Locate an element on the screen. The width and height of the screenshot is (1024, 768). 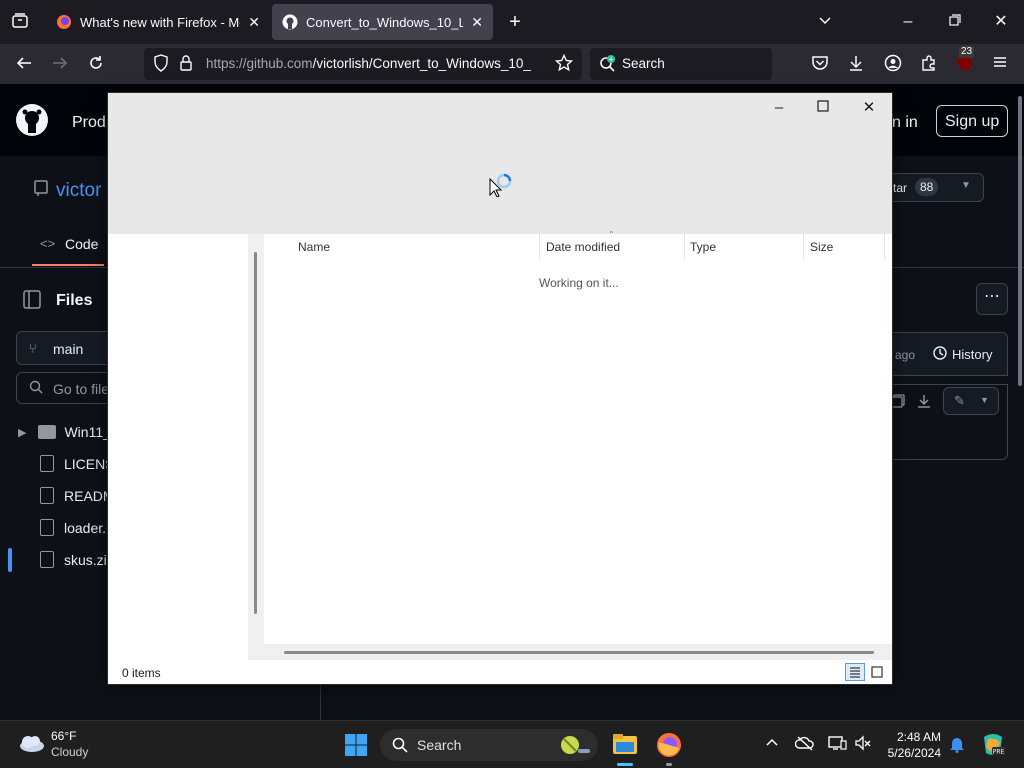
sign-in-link: n in is located at coordinates (905, 123).